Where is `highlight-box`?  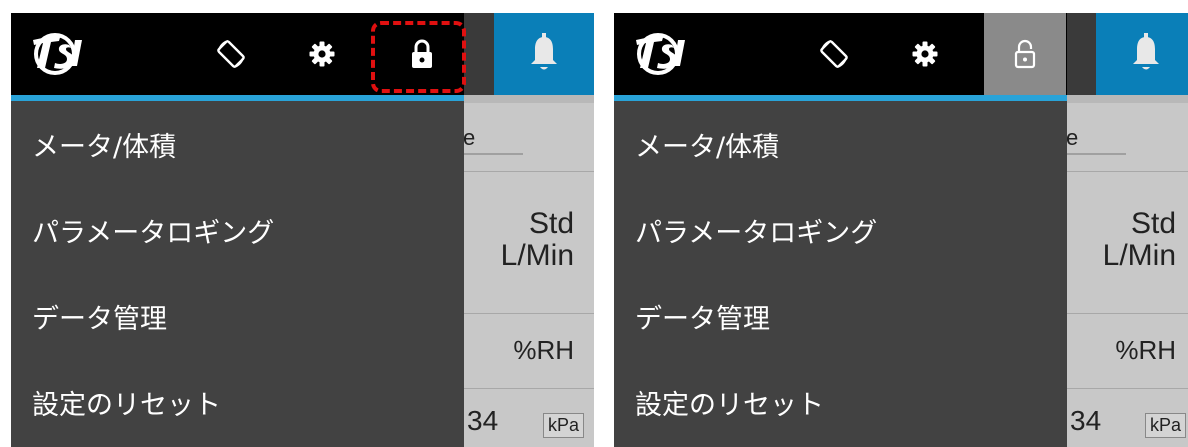
highlight-box is located at coordinates (418, 57).